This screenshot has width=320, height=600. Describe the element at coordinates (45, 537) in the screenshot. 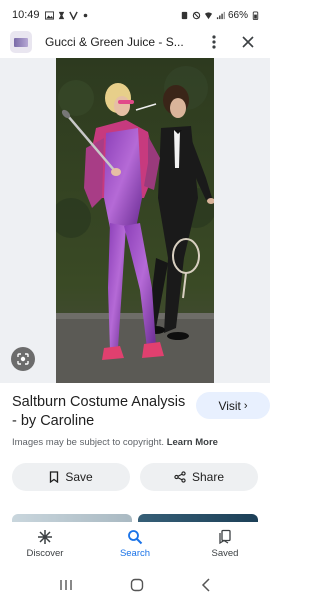

I see `discover-icon` at that location.